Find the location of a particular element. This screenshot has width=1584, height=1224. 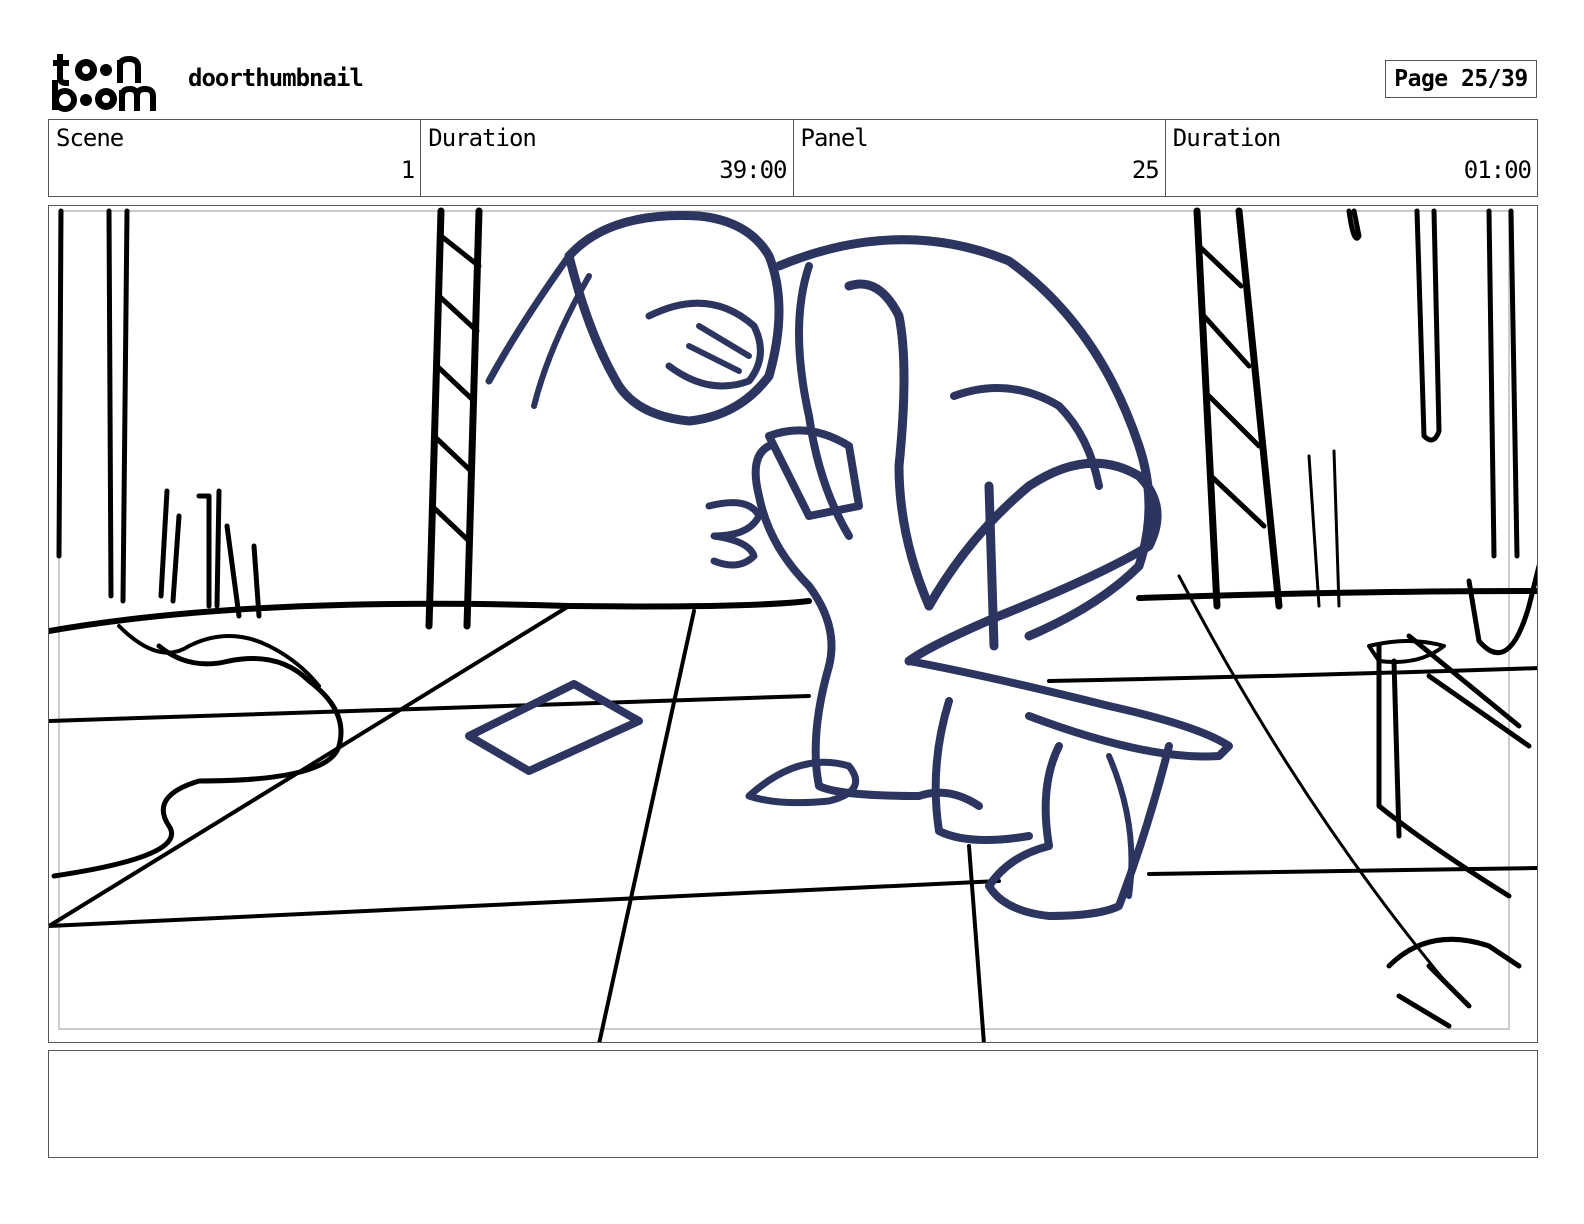

scene-value: 1 is located at coordinates (407, 170).